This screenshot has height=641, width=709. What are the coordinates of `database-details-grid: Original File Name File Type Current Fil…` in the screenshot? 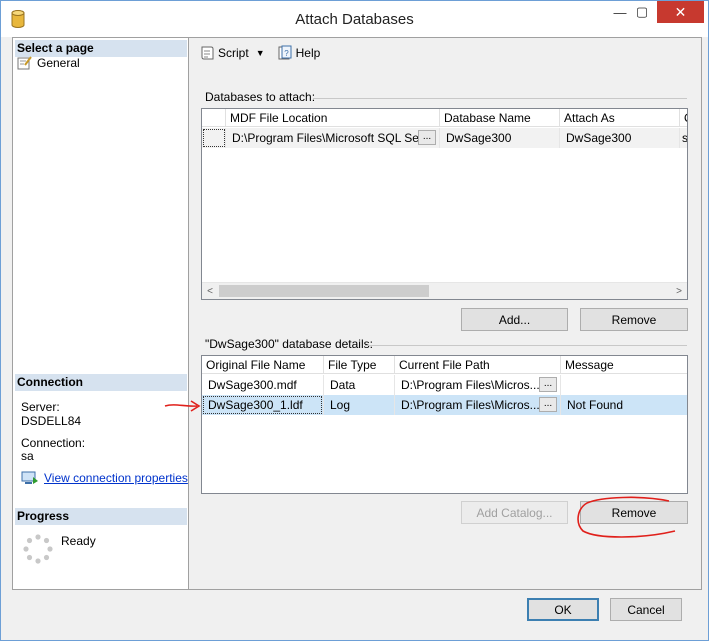 It's located at (444, 424).